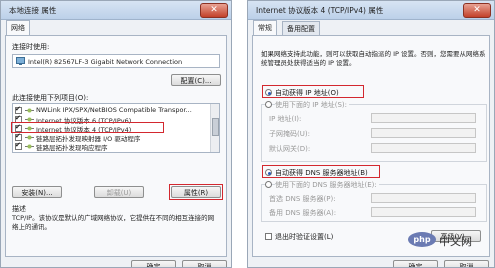 Image resolution: width=495 pixels, height=268 pixels. Describe the element at coordinates (301, 28) in the screenshot. I see `tab-alternate-config: 备用配置` at that location.